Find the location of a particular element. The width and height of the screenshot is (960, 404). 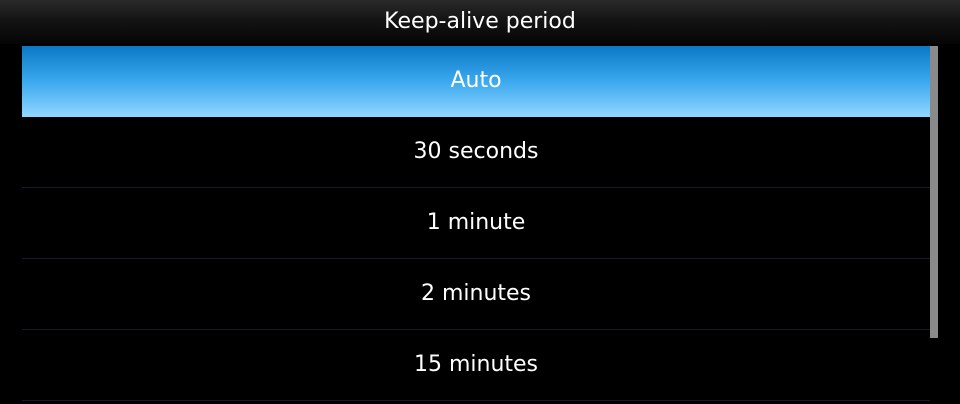

dialog-title: Keep-alive period is located at coordinates (480, 21).